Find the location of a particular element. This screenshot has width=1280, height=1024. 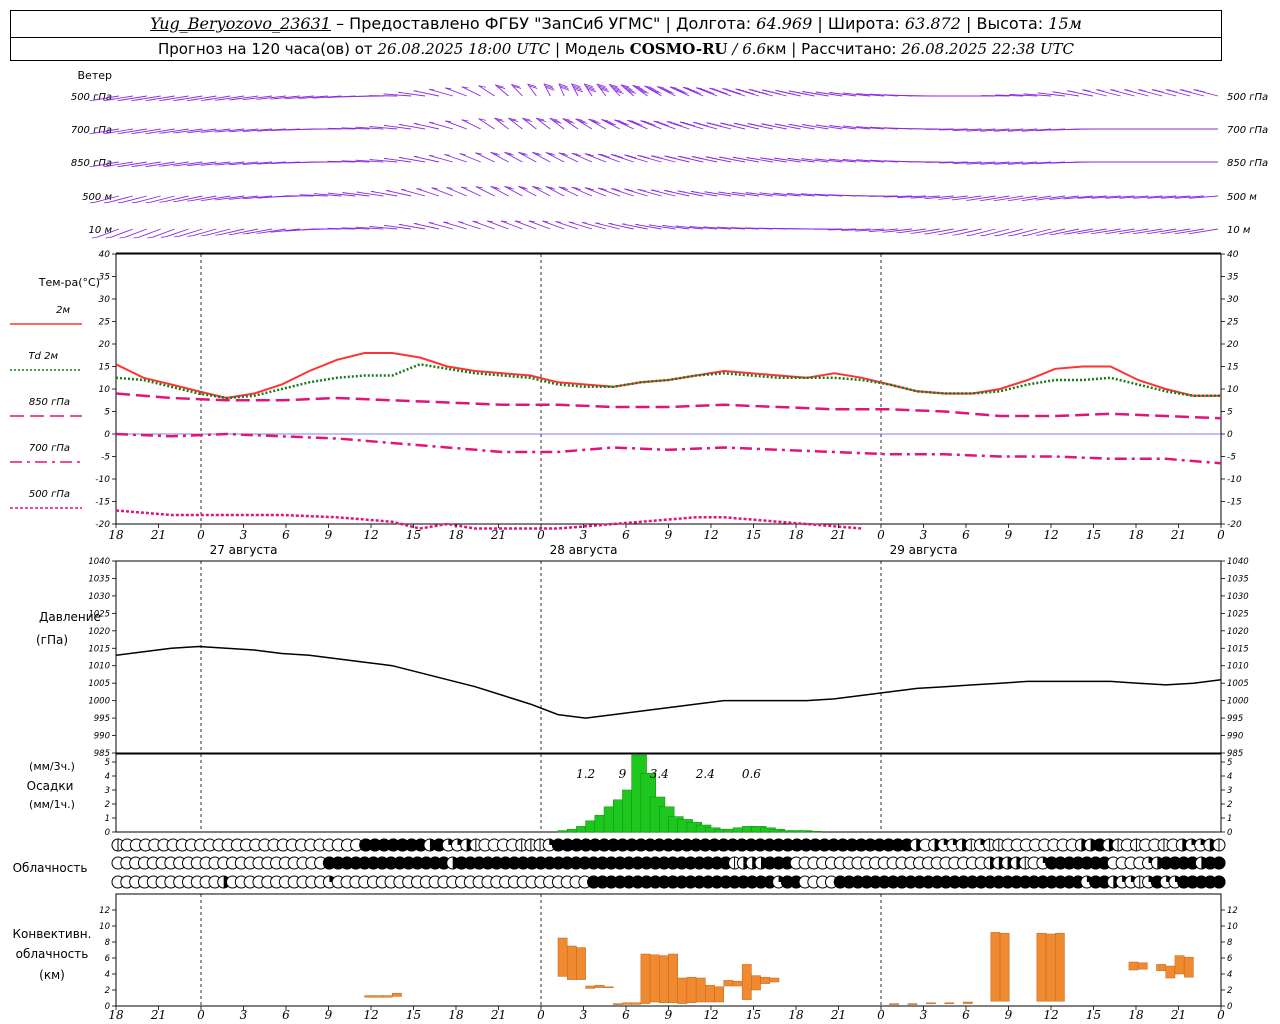

time-hour-label-bottom: 9 is located at coordinates (329, 1015).